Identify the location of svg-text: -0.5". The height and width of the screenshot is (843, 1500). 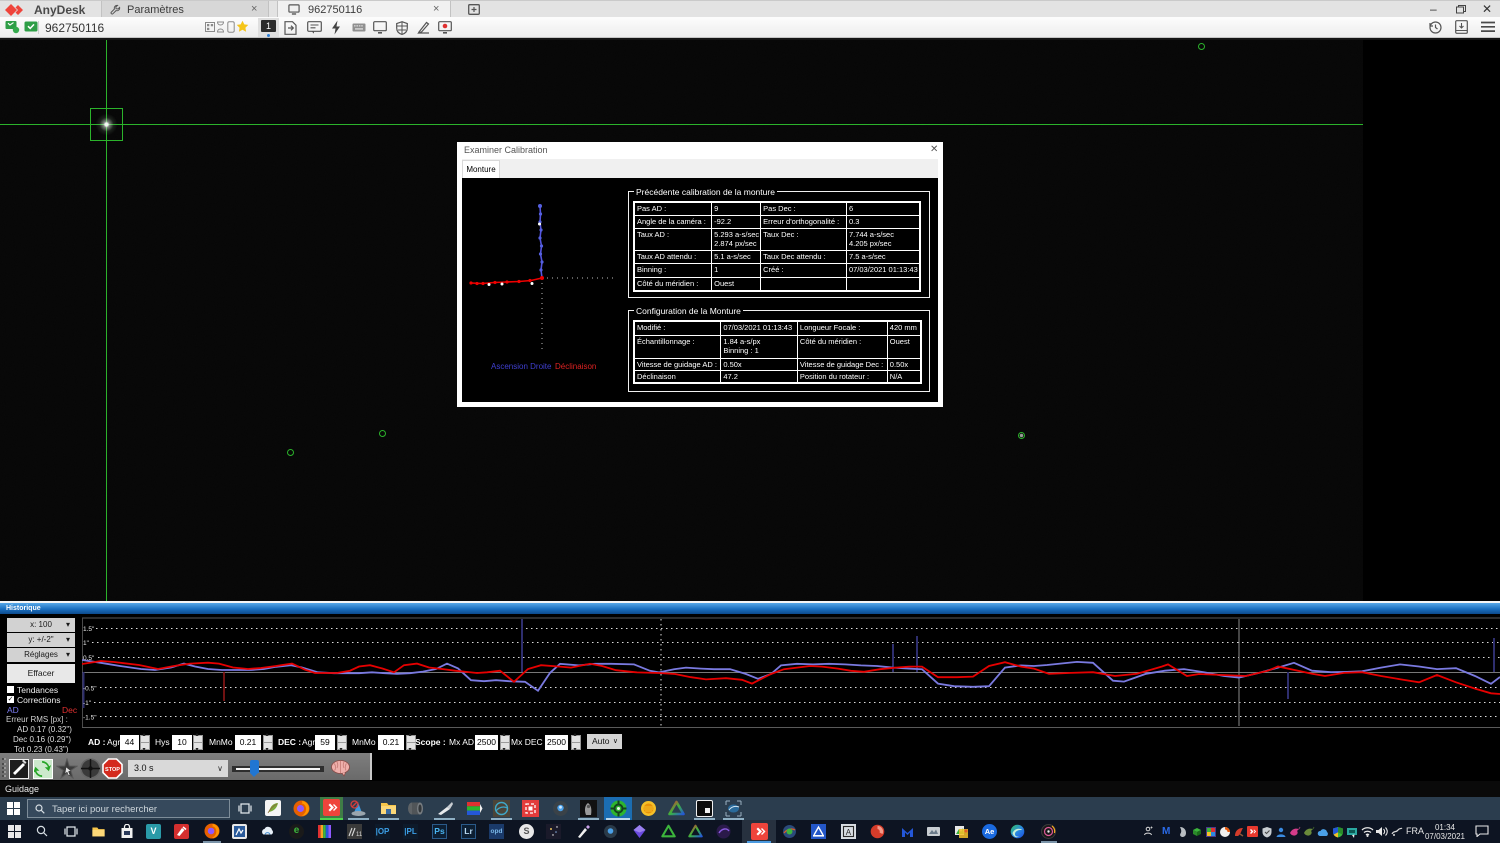
(90, 689).